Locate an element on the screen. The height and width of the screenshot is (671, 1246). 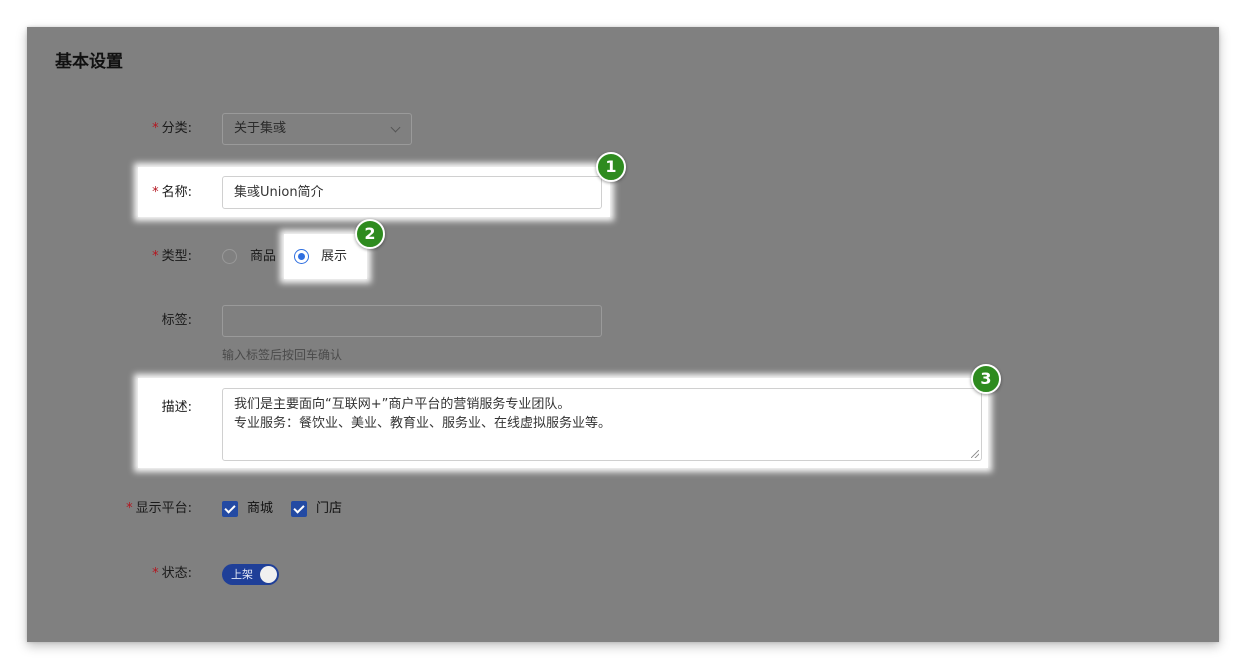
category-select: 关于集彧 is located at coordinates (317, 129).